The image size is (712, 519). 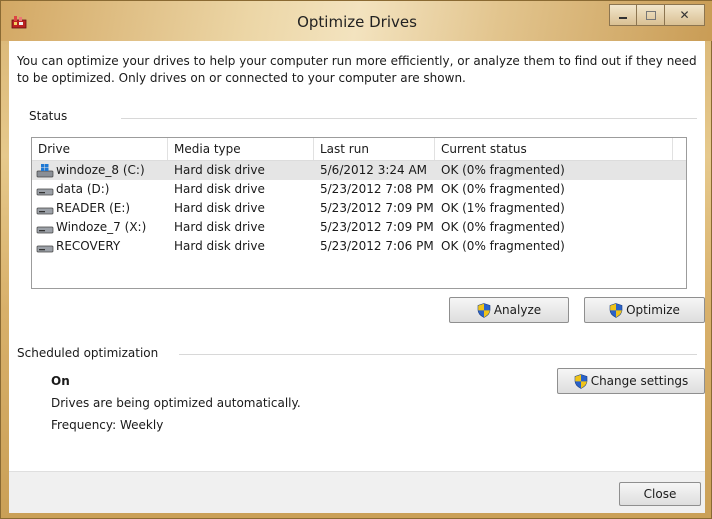 What do you see at coordinates (377, 246) in the screenshot?
I see `last-run-cell: 5/23/2012 7:06 PM` at bounding box center [377, 246].